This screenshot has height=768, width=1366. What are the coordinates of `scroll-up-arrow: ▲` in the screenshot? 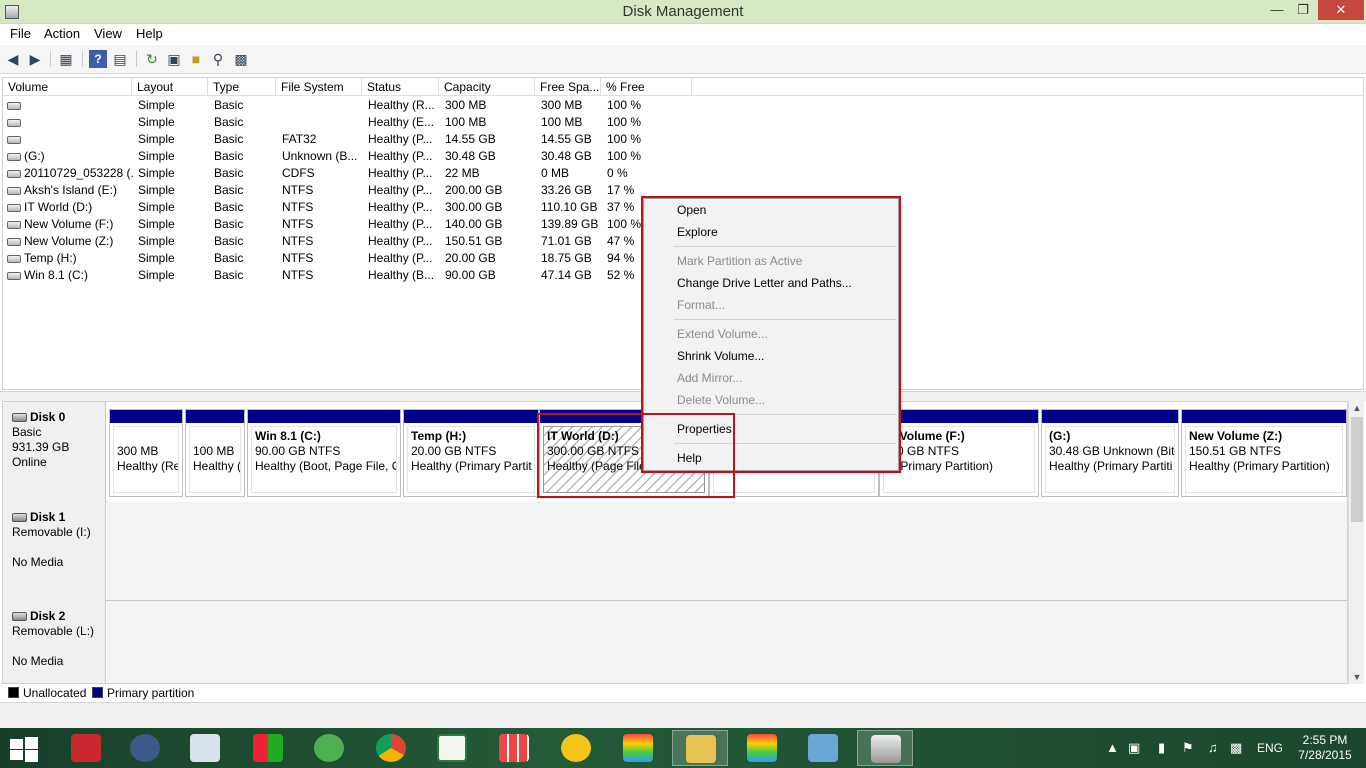 It's located at (1357, 408).